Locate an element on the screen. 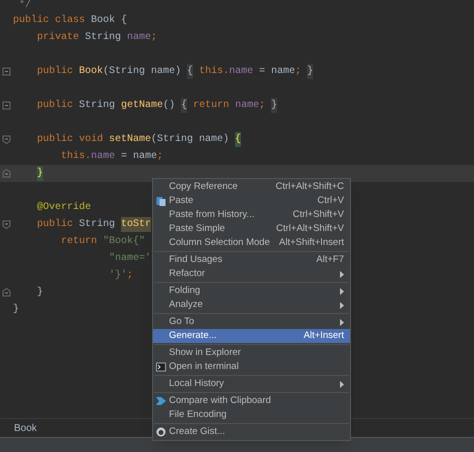  terminal-icon is located at coordinates (161, 367).